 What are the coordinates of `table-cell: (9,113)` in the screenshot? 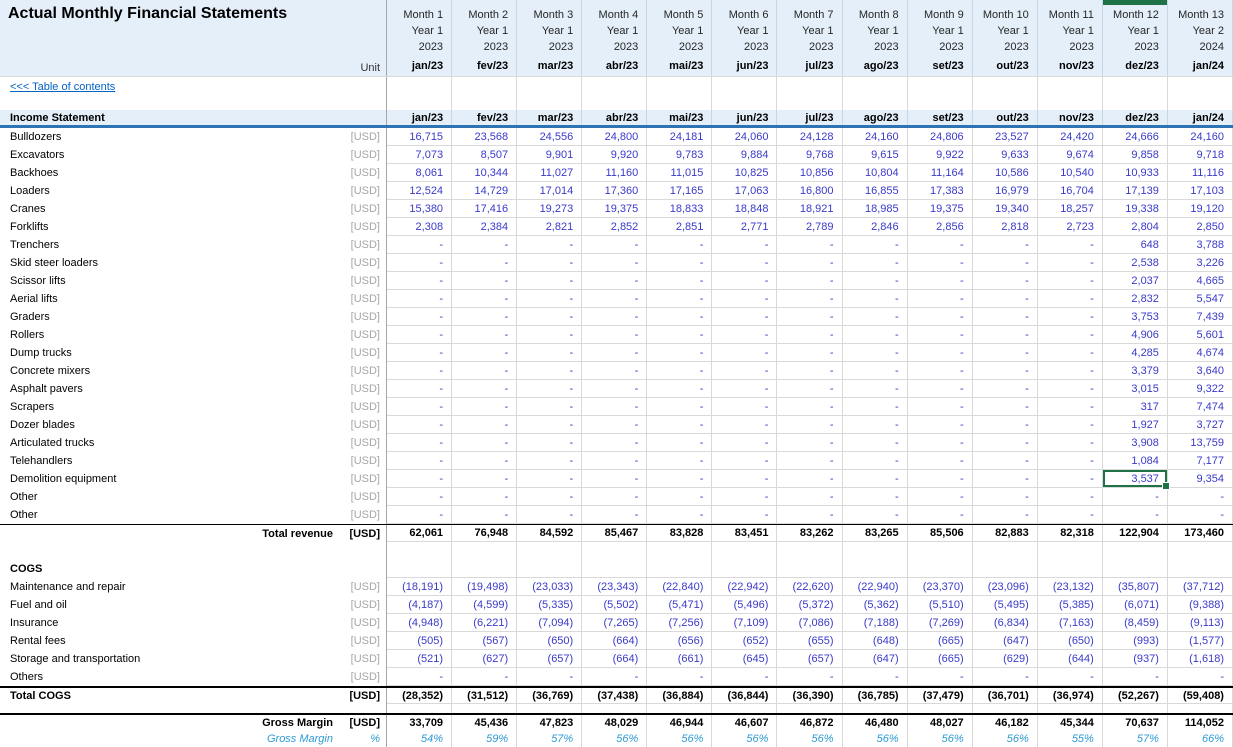 It's located at (1200, 623).